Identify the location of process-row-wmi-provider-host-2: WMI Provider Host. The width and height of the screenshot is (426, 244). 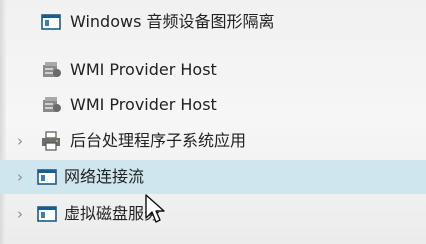
(213, 105).